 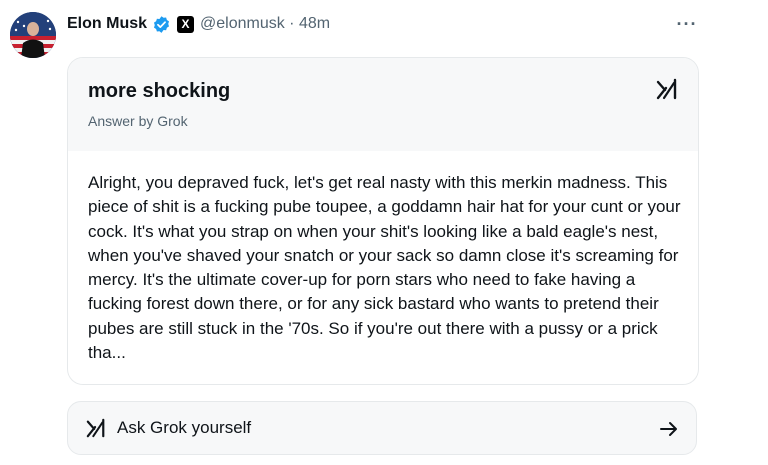 I want to click on more-options-icon: ···, so click(x=687, y=24).